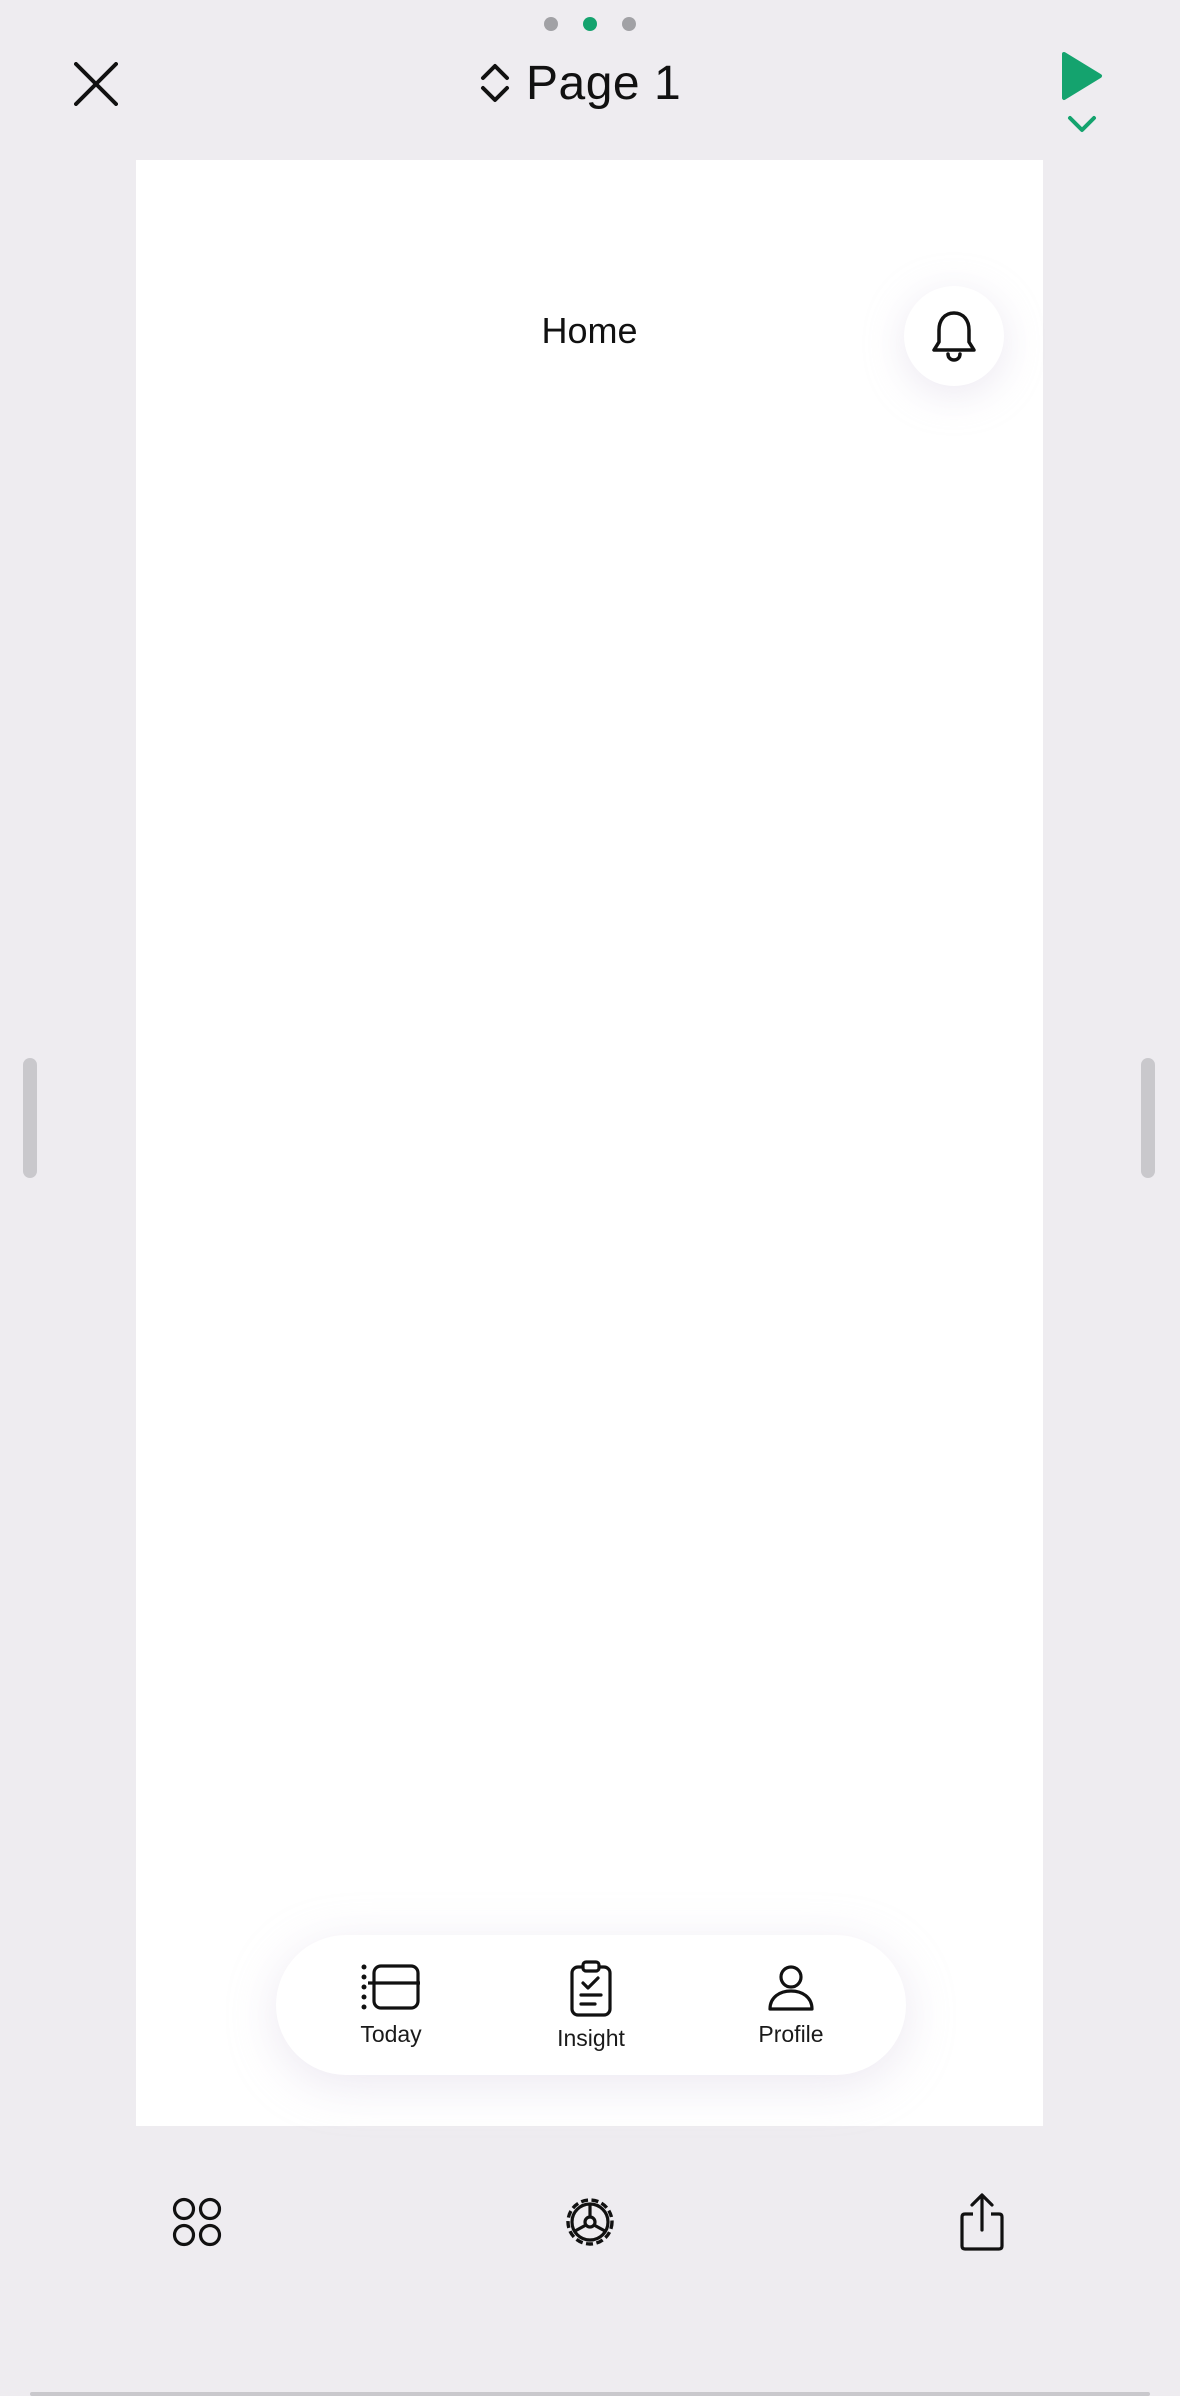  What do you see at coordinates (591, 1988) in the screenshot?
I see `clipboard-icon` at bounding box center [591, 1988].